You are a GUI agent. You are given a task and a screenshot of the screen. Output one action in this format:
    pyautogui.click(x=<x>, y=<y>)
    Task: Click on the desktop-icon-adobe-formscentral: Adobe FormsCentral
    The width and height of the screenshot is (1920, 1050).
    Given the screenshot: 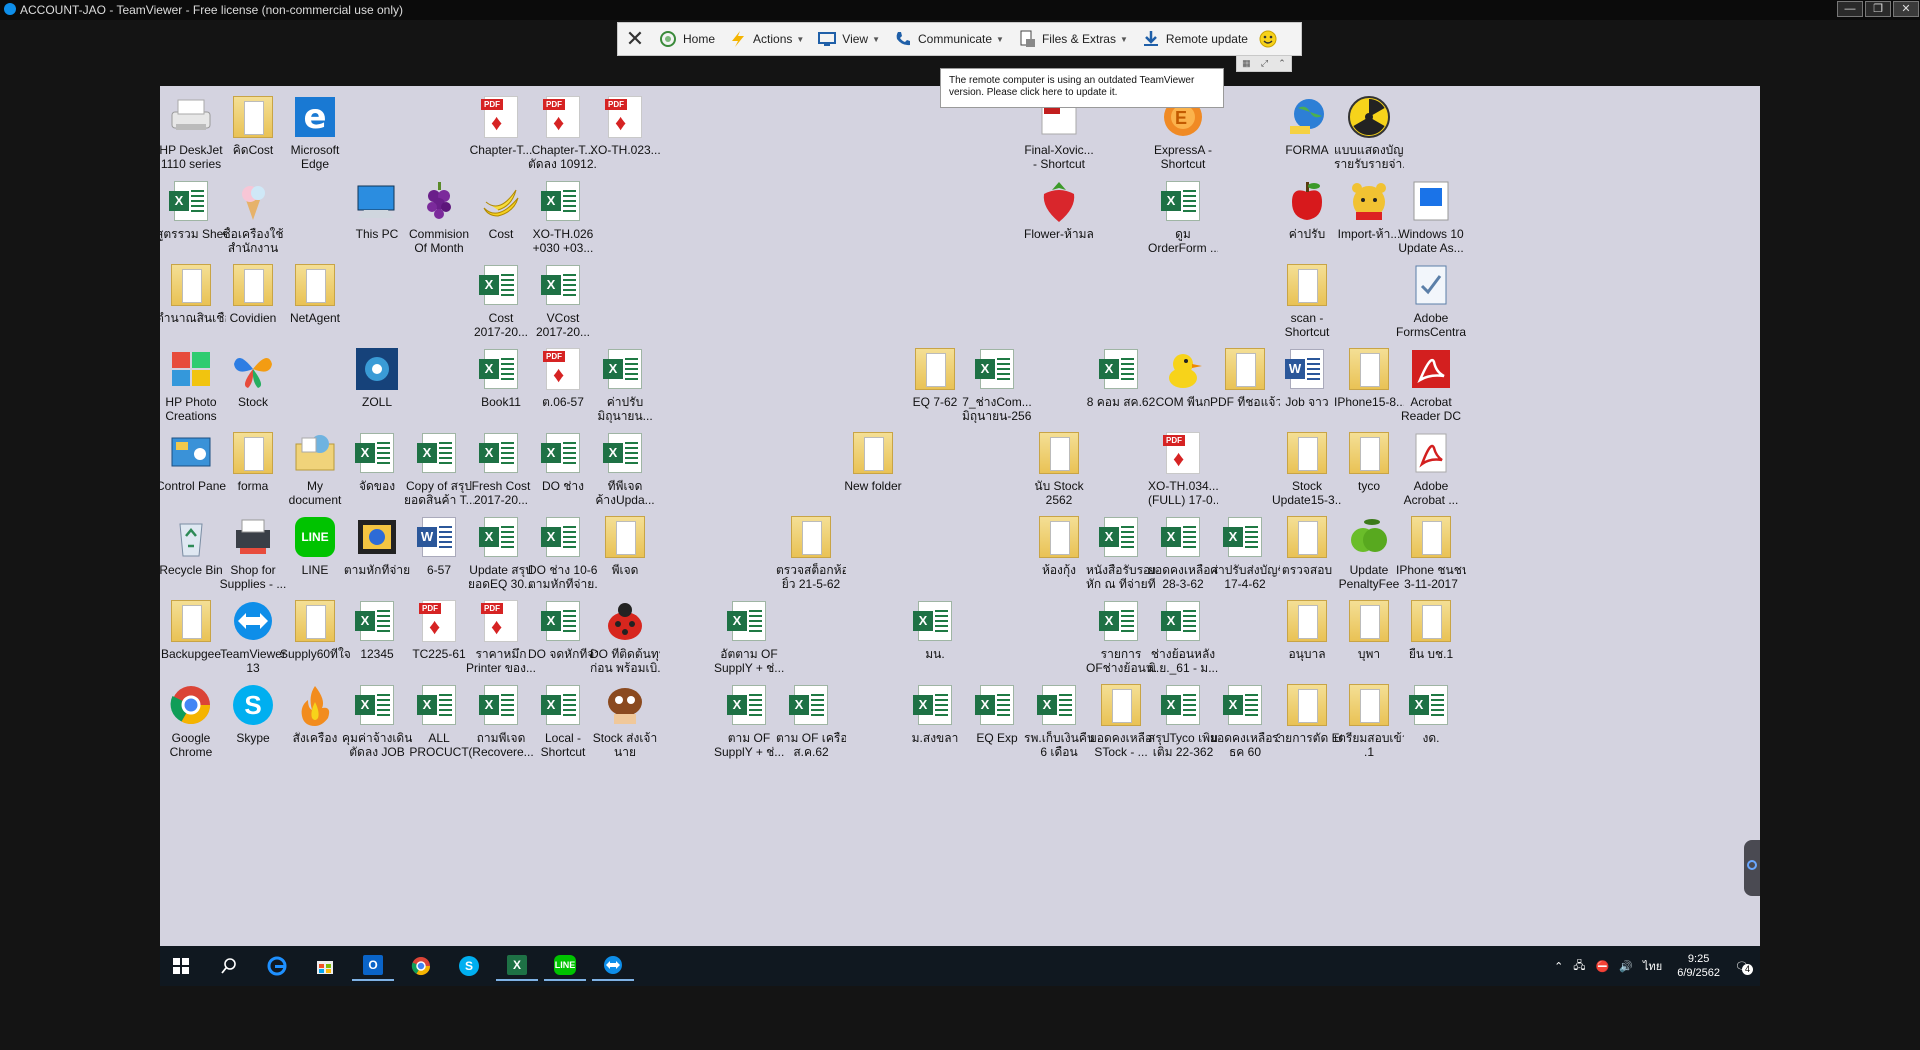 What is the action you would take?
    pyautogui.click(x=1431, y=304)
    